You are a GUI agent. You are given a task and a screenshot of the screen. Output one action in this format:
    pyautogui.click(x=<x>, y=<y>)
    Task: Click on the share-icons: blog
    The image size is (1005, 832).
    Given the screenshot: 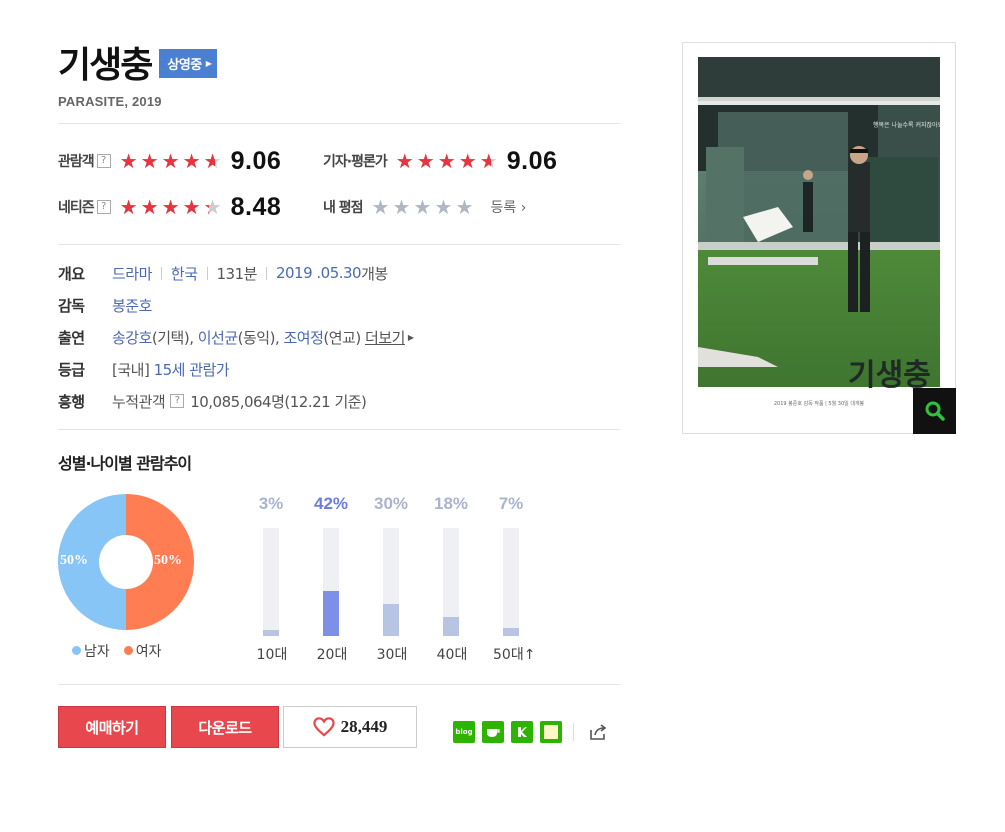 What is the action you would take?
    pyautogui.click(x=531, y=732)
    